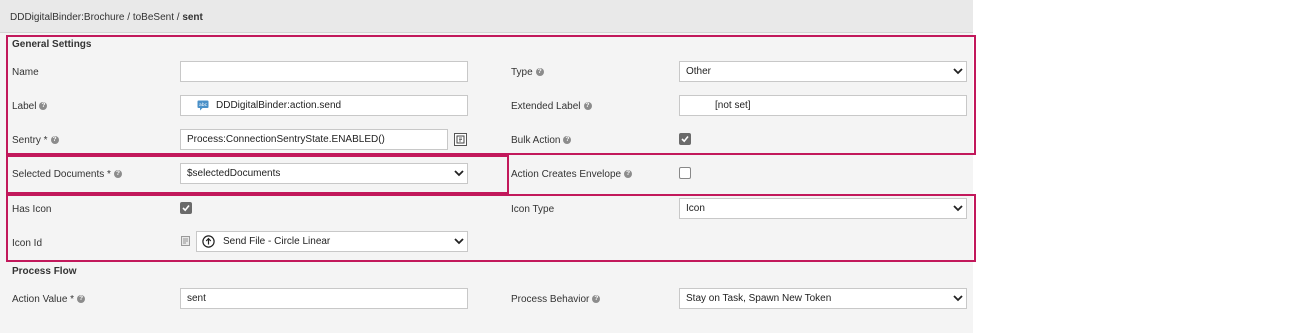  I want to click on extended-label-label: Extended Label?, so click(551, 106).